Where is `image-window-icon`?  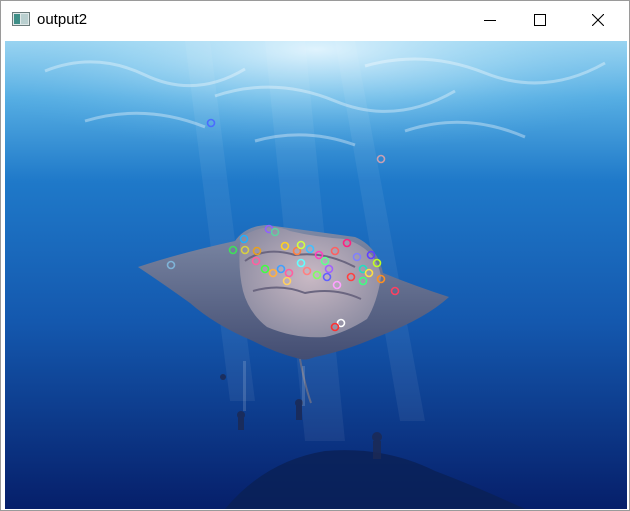 image-window-icon is located at coordinates (21, 19).